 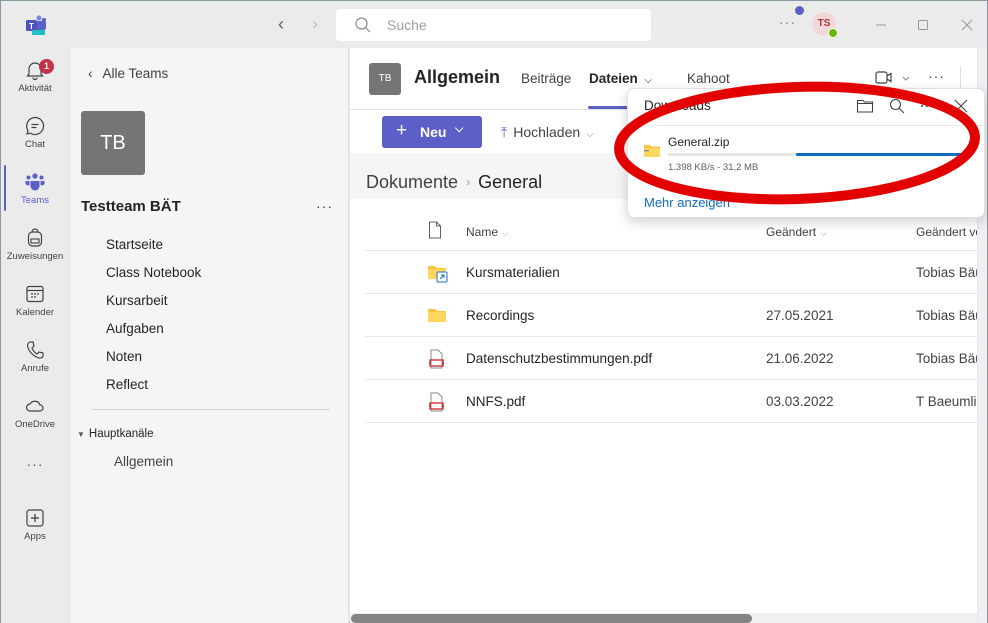 What do you see at coordinates (35, 536) in the screenshot?
I see `rail-label: Apps` at bounding box center [35, 536].